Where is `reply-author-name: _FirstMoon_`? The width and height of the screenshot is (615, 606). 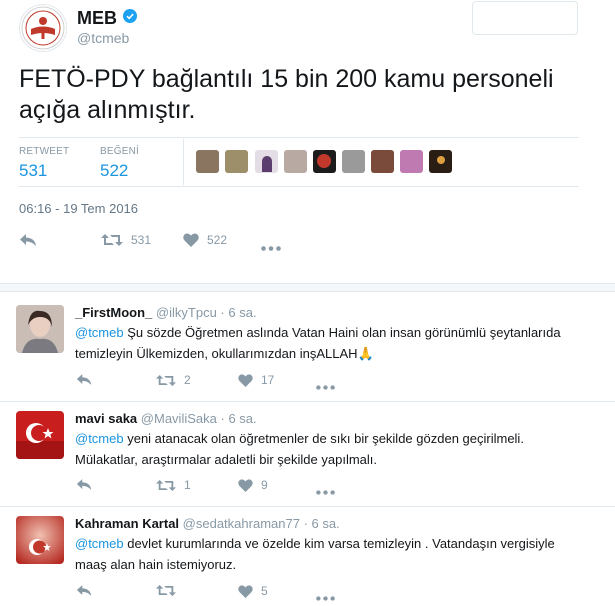
reply-author-name: _FirstMoon_ is located at coordinates (113, 312).